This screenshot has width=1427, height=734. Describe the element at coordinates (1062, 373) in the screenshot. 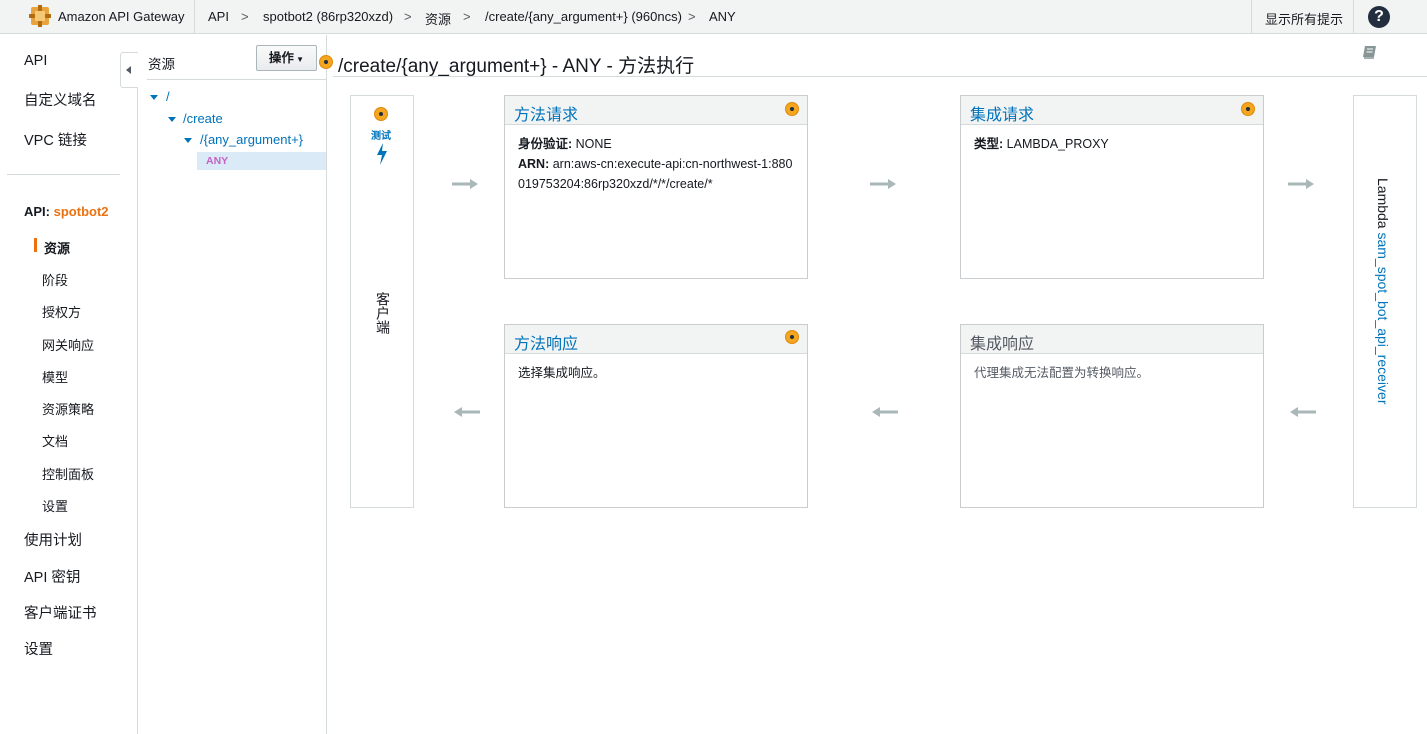

I see `integration-response-body: 代理集成无法配置为转换响应。` at that location.